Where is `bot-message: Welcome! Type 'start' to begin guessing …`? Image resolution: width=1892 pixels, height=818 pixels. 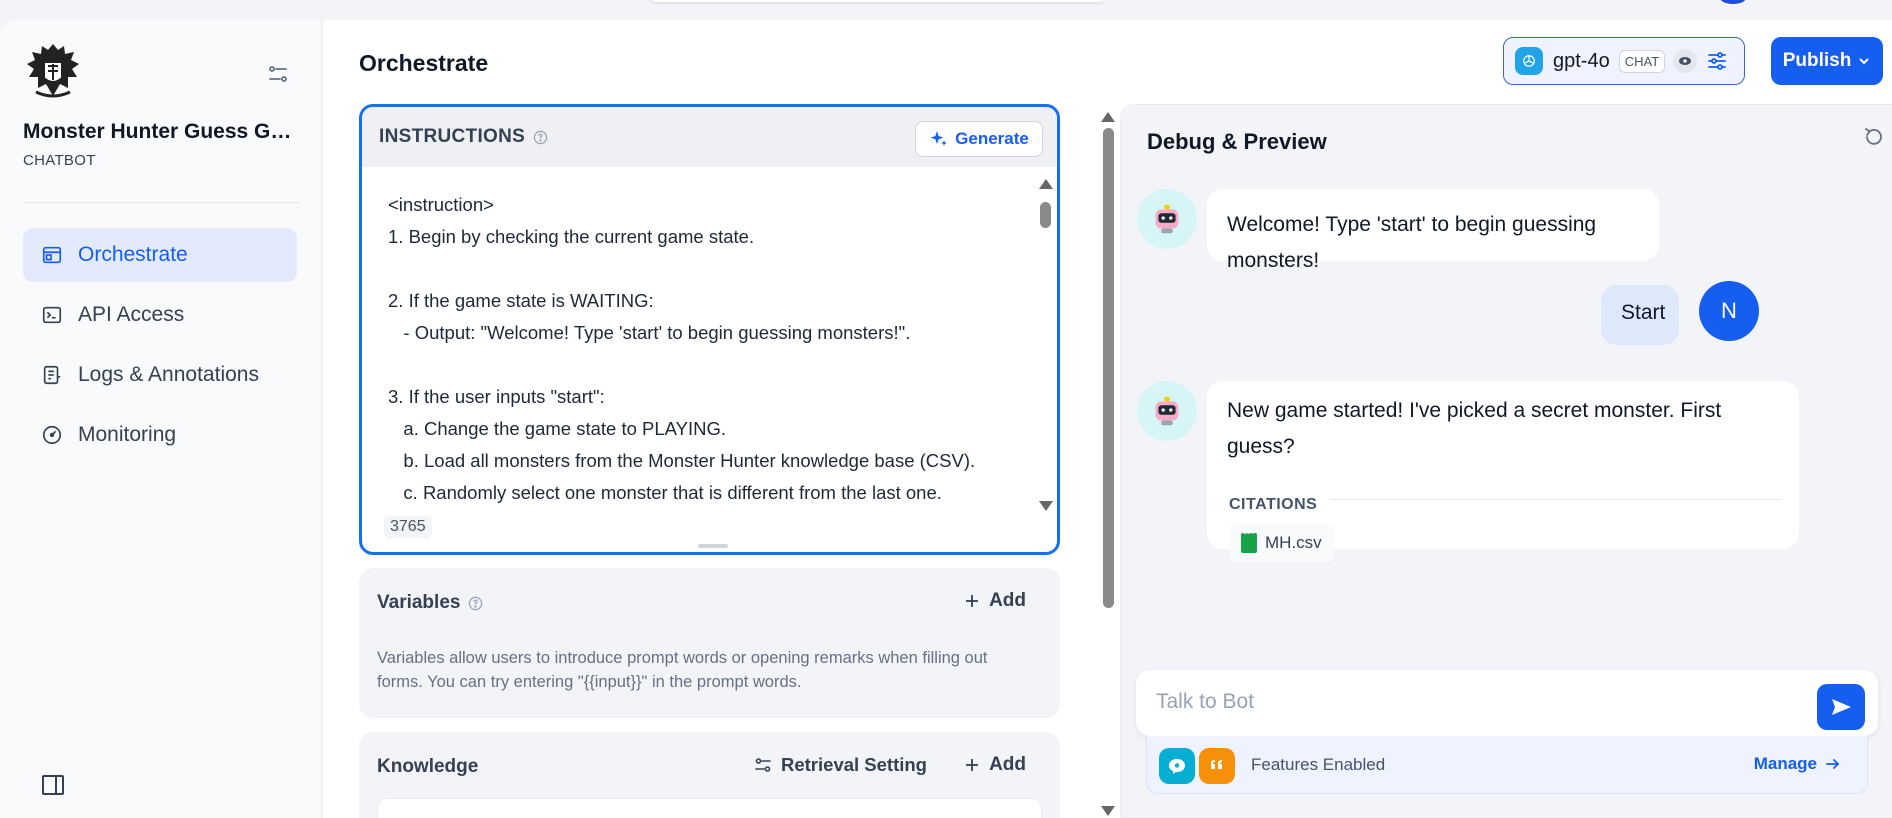 bot-message: Welcome! Type 'start' to begin guessing … is located at coordinates (1433, 230).